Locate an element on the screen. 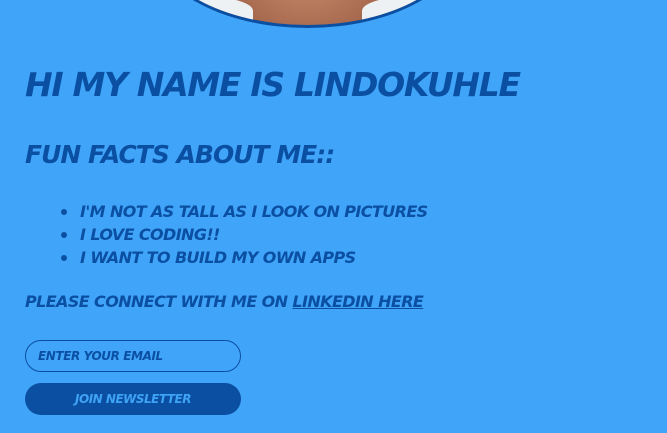  connect-line: Please connect with me on LinkedIn here is located at coordinates (224, 301).